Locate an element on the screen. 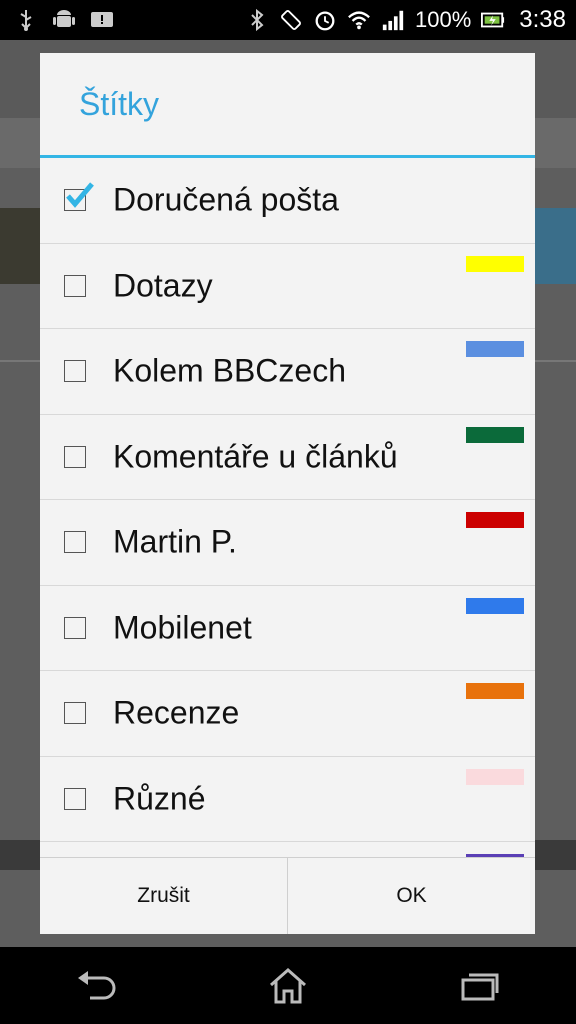  label-row-2: Kolem BBCzech is located at coordinates (287, 372).